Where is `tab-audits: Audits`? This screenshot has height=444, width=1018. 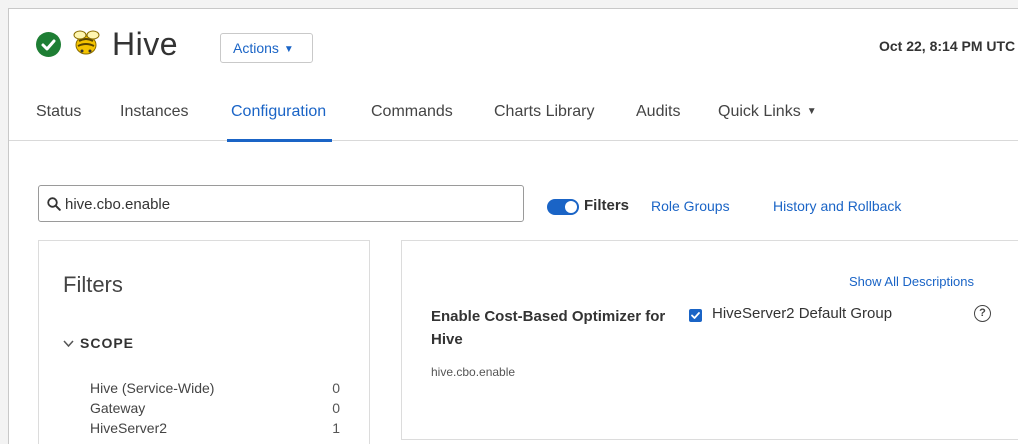 tab-audits: Audits is located at coordinates (658, 120).